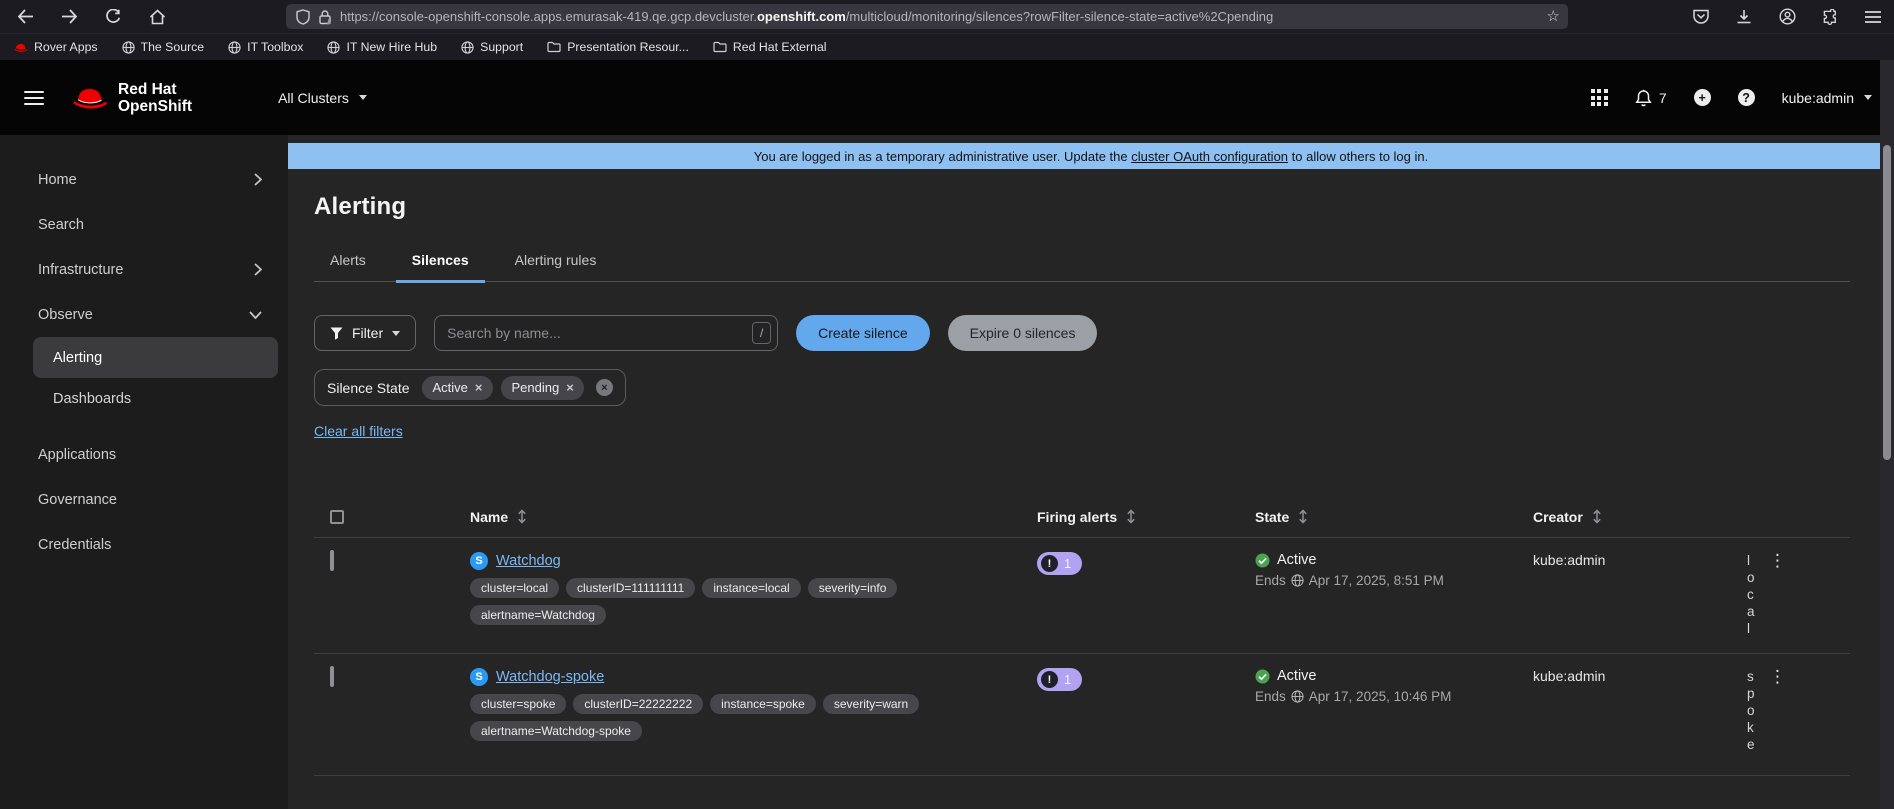 The width and height of the screenshot is (1894, 809). What do you see at coordinates (155, 106) in the screenshot?
I see `brand-line2: OpenShift` at bounding box center [155, 106].